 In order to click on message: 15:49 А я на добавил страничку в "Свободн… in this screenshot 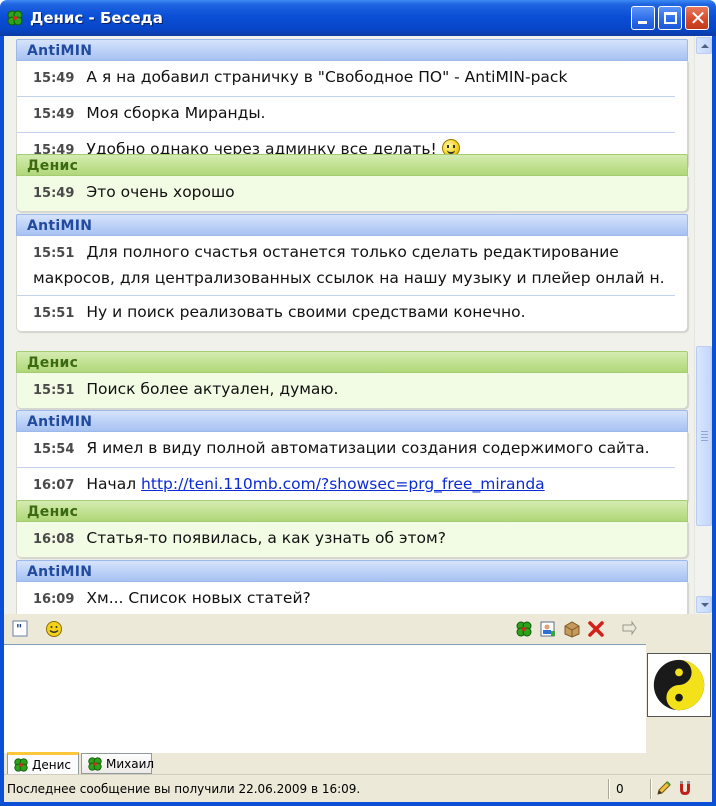, I will do `click(346, 78)`.